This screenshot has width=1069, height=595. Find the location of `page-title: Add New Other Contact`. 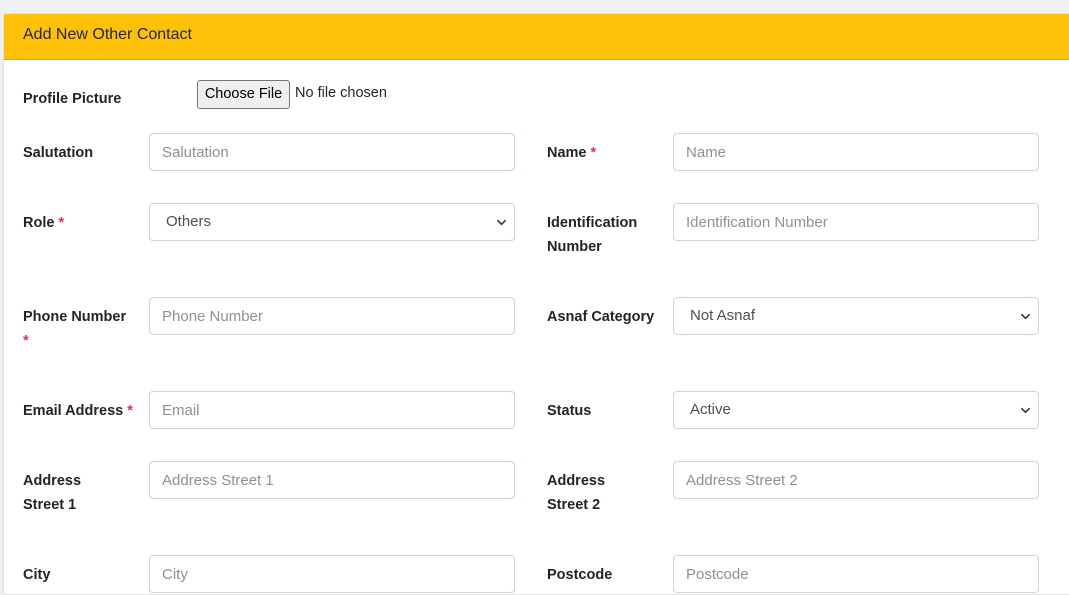

page-title: Add New Other Contact is located at coordinates (107, 34).